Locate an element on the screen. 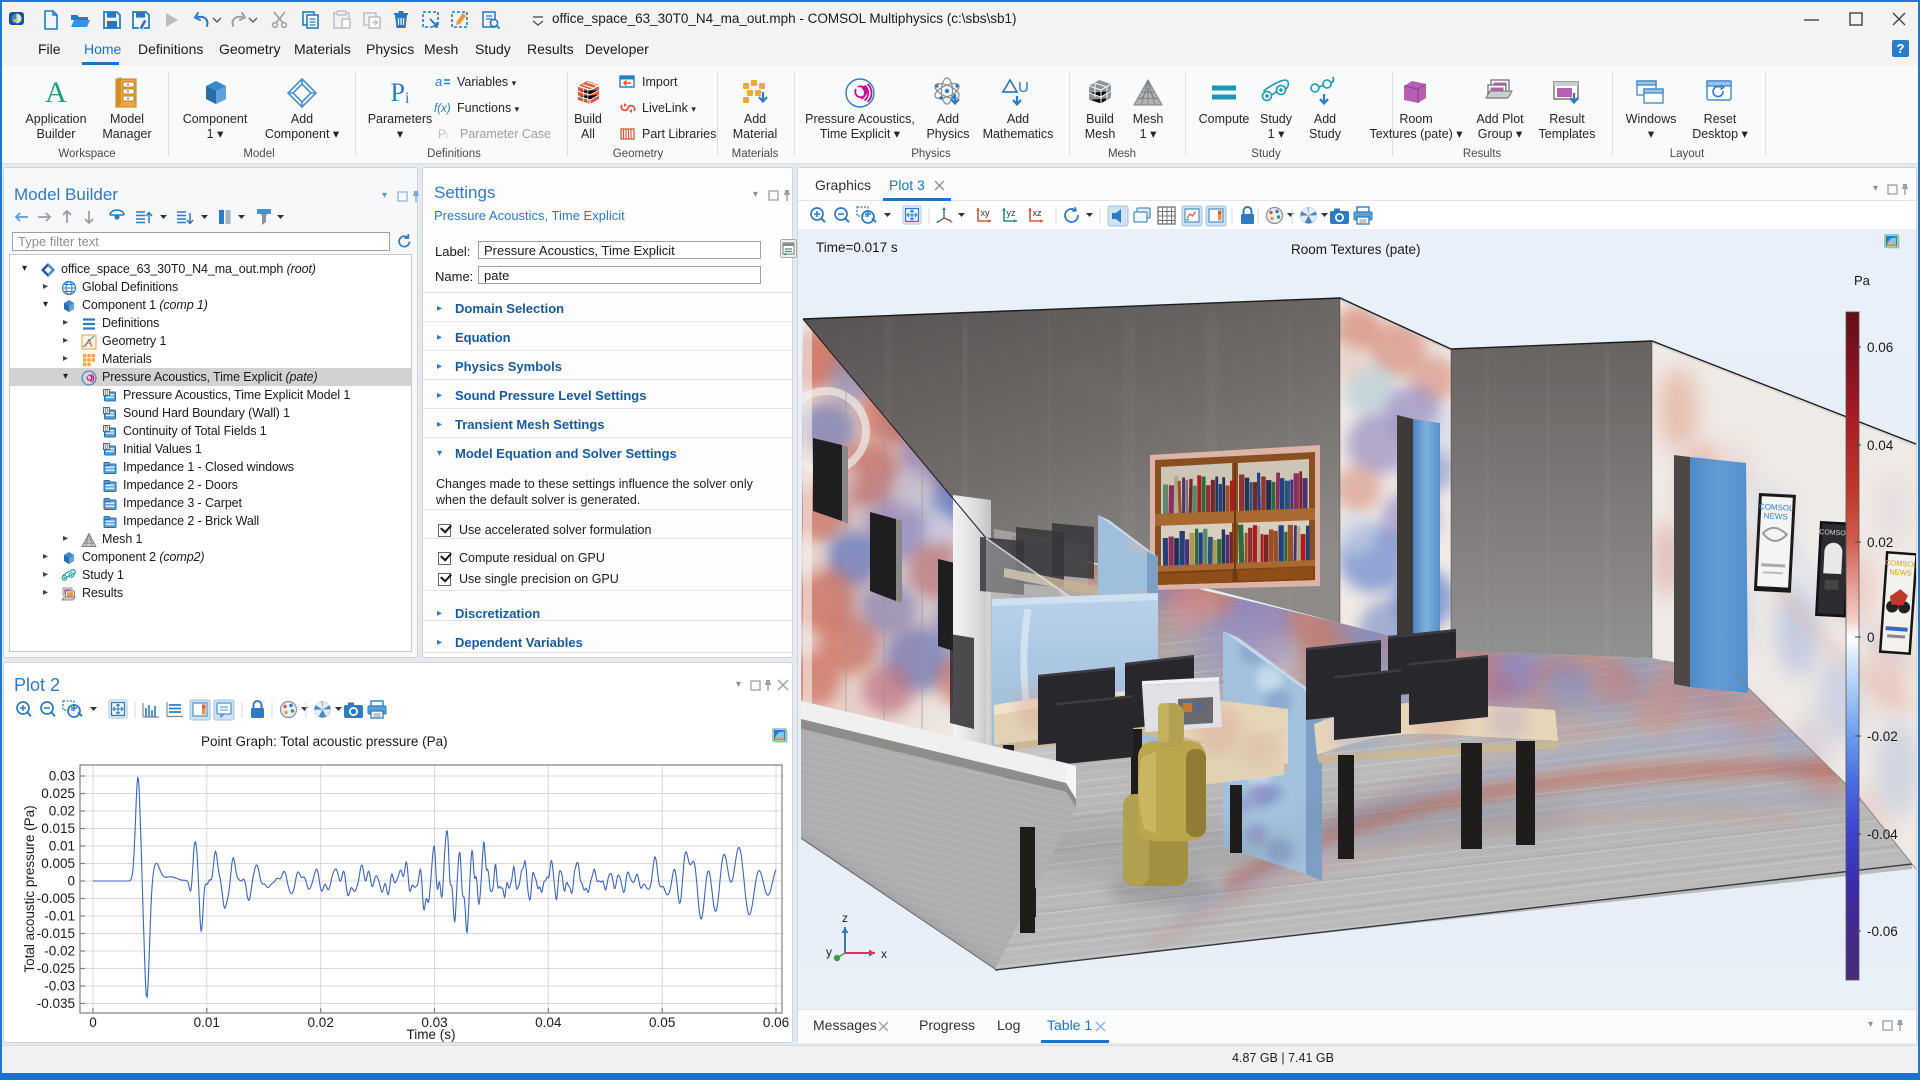 This screenshot has height=1080, width=1920. svg-text: x is located at coordinates (884, 954).